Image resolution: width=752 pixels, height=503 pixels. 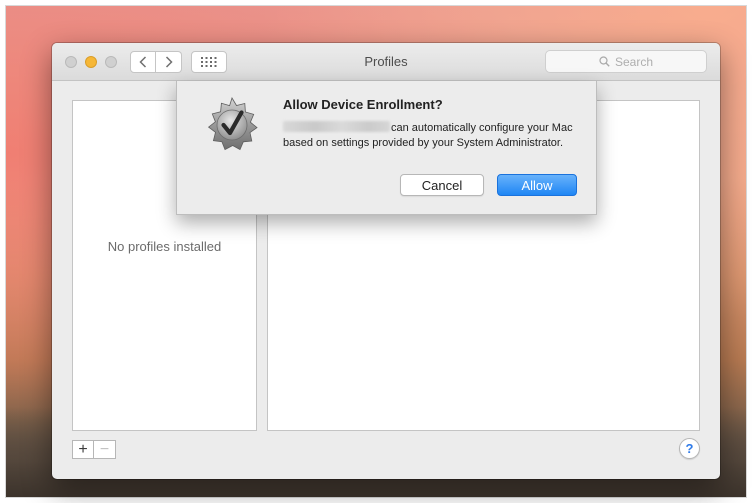 I want to click on dialog-title: Allow Device Enrollment?, so click(x=363, y=104).